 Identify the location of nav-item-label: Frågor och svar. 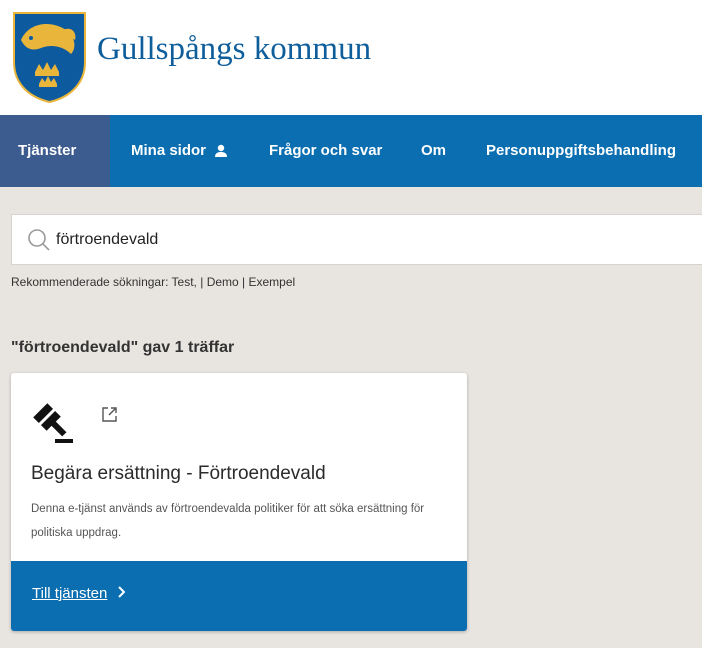
(326, 150).